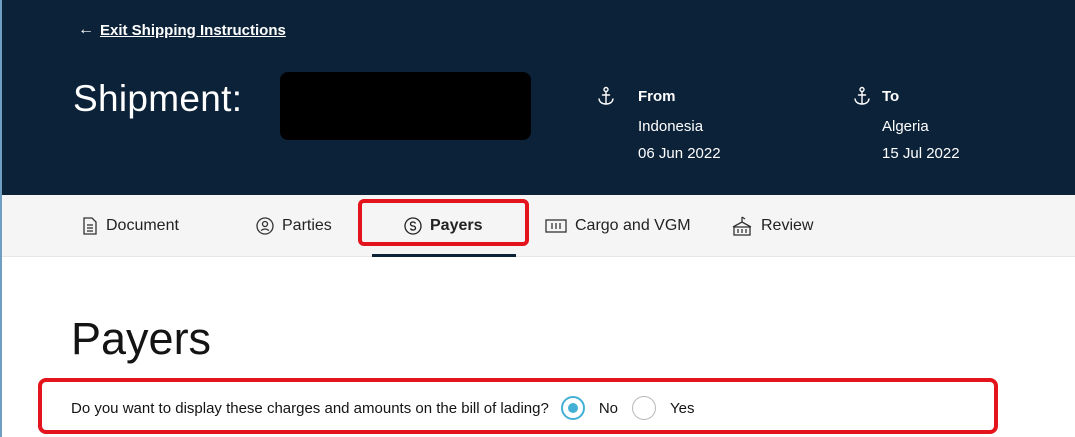 The image size is (1075, 437). I want to click on to-label: To, so click(891, 96).